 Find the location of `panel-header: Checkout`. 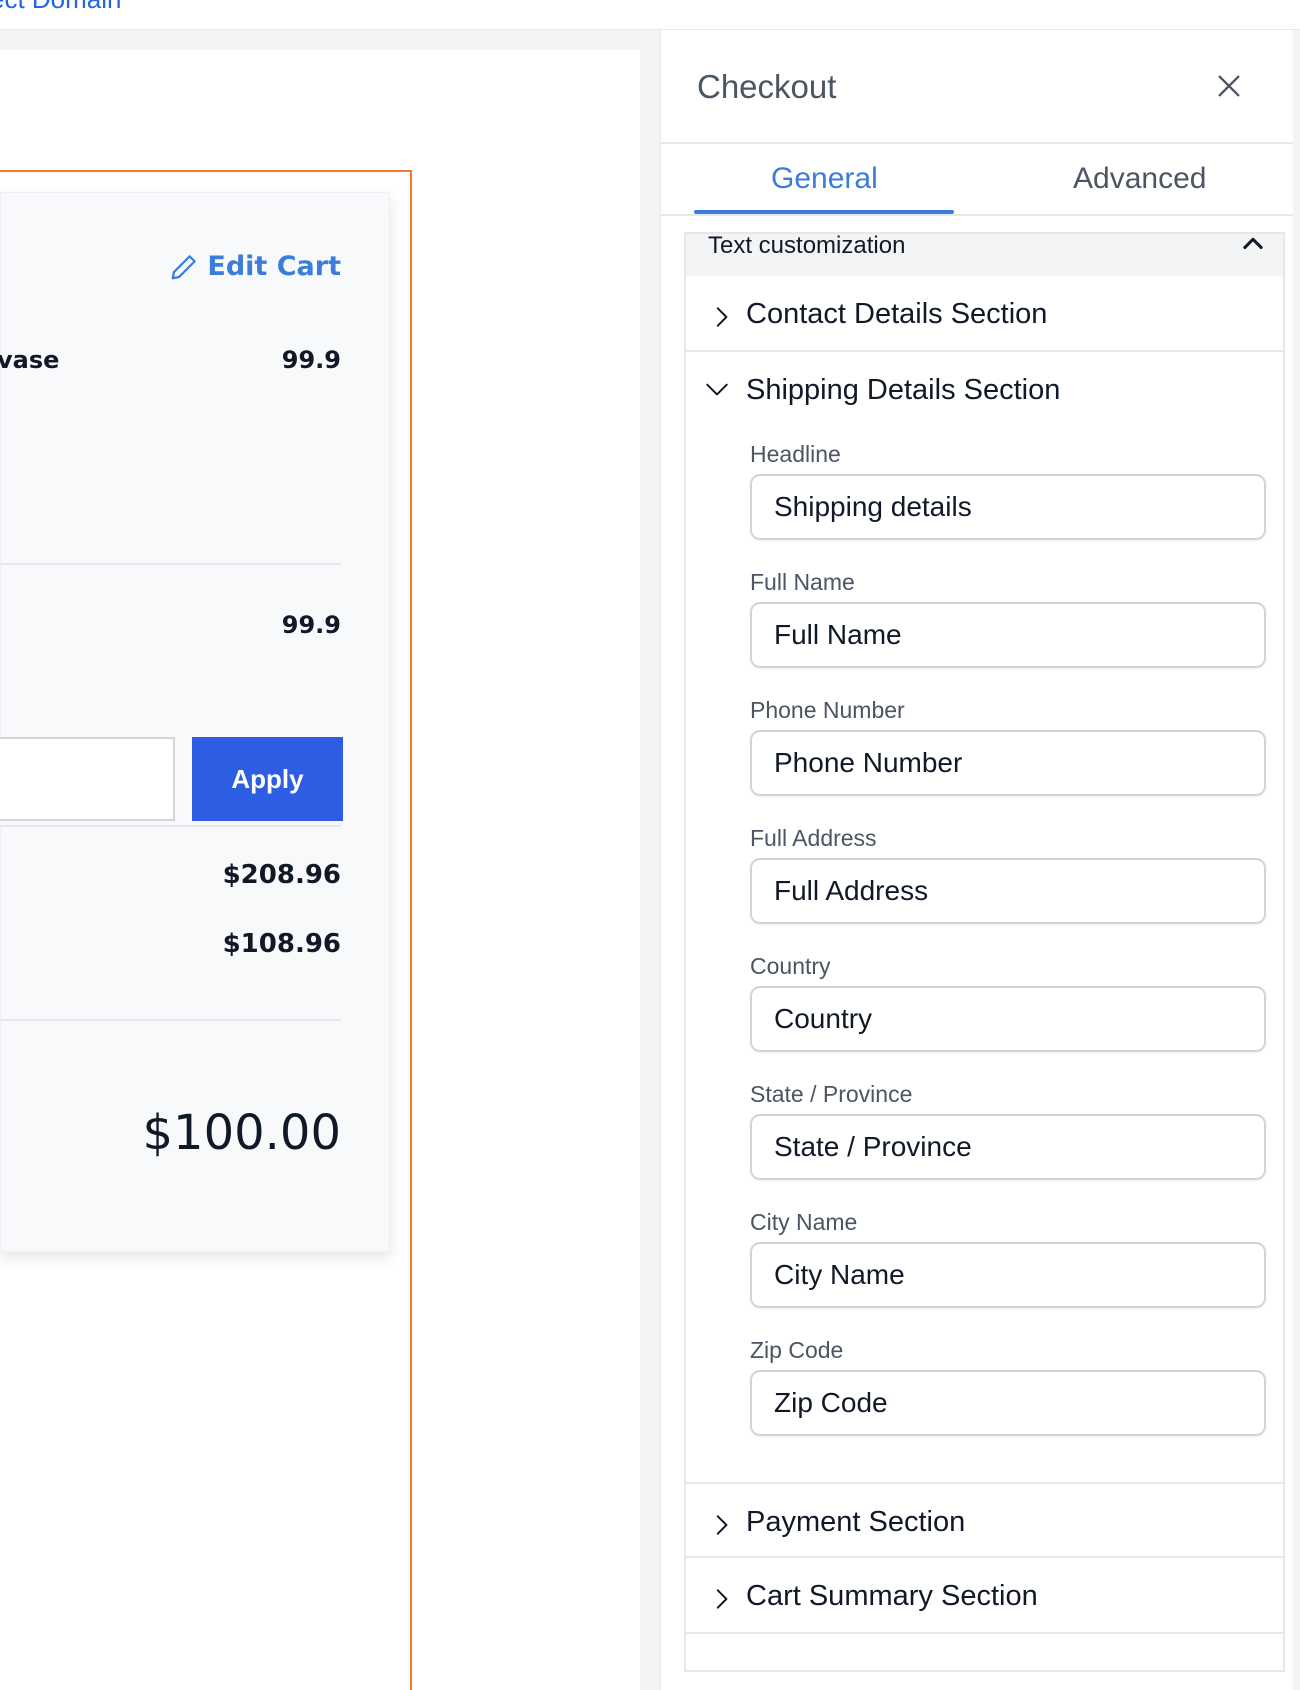

panel-header: Checkout is located at coordinates (980, 87).